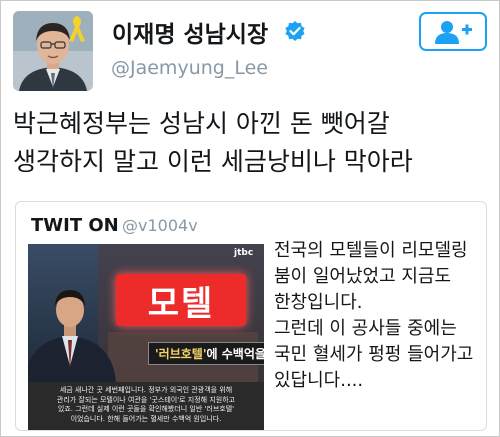 This screenshot has width=500, height=437. I want to click on quoted-text-line: 국민 혈세가 펑펑 들어가고, so click(374, 354).